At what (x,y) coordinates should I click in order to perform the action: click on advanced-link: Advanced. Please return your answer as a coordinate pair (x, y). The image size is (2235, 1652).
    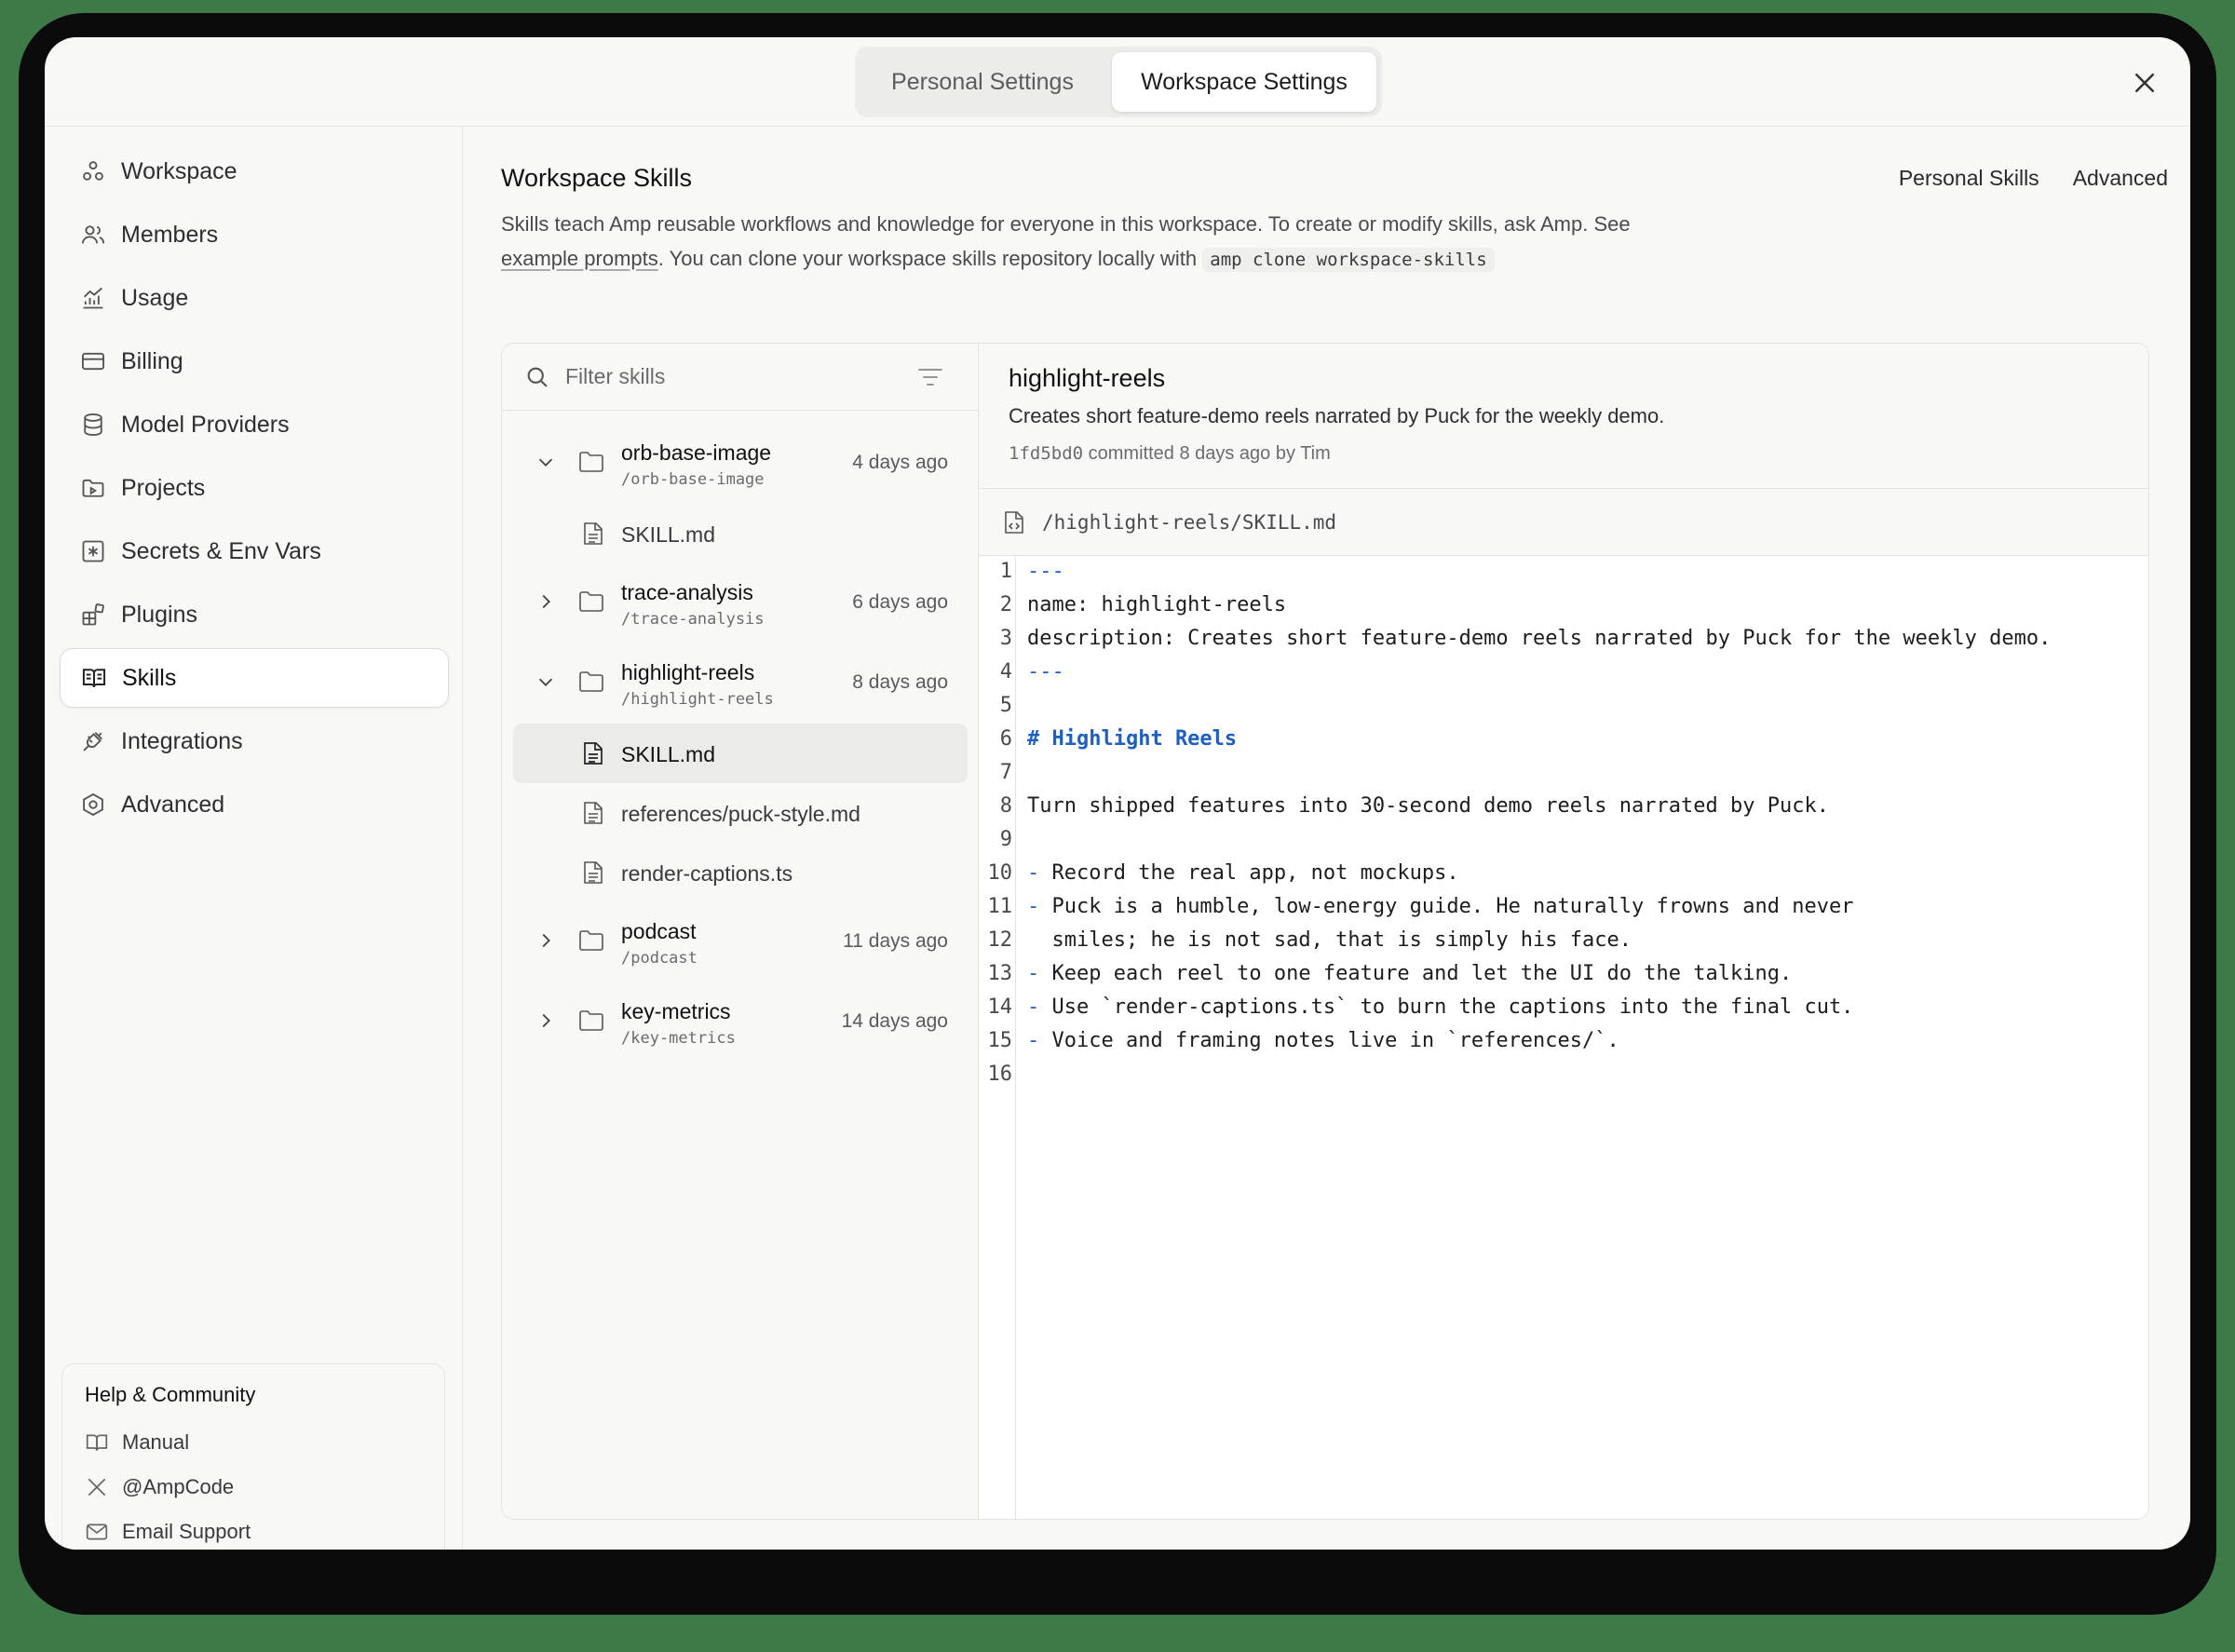
    Looking at the image, I should click on (2120, 178).